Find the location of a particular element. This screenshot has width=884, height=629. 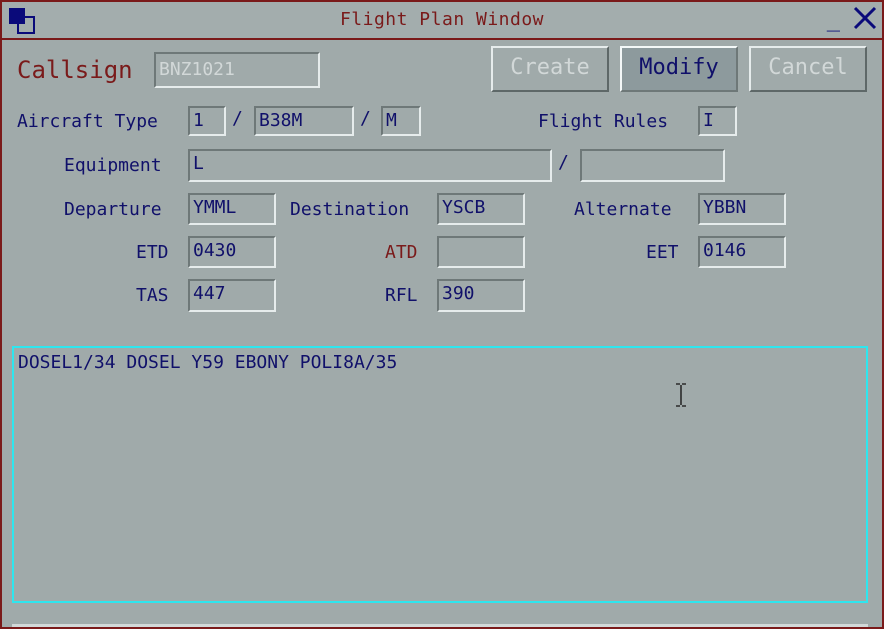

aircraft-type-label: Aircraft Type is located at coordinates (87, 121).